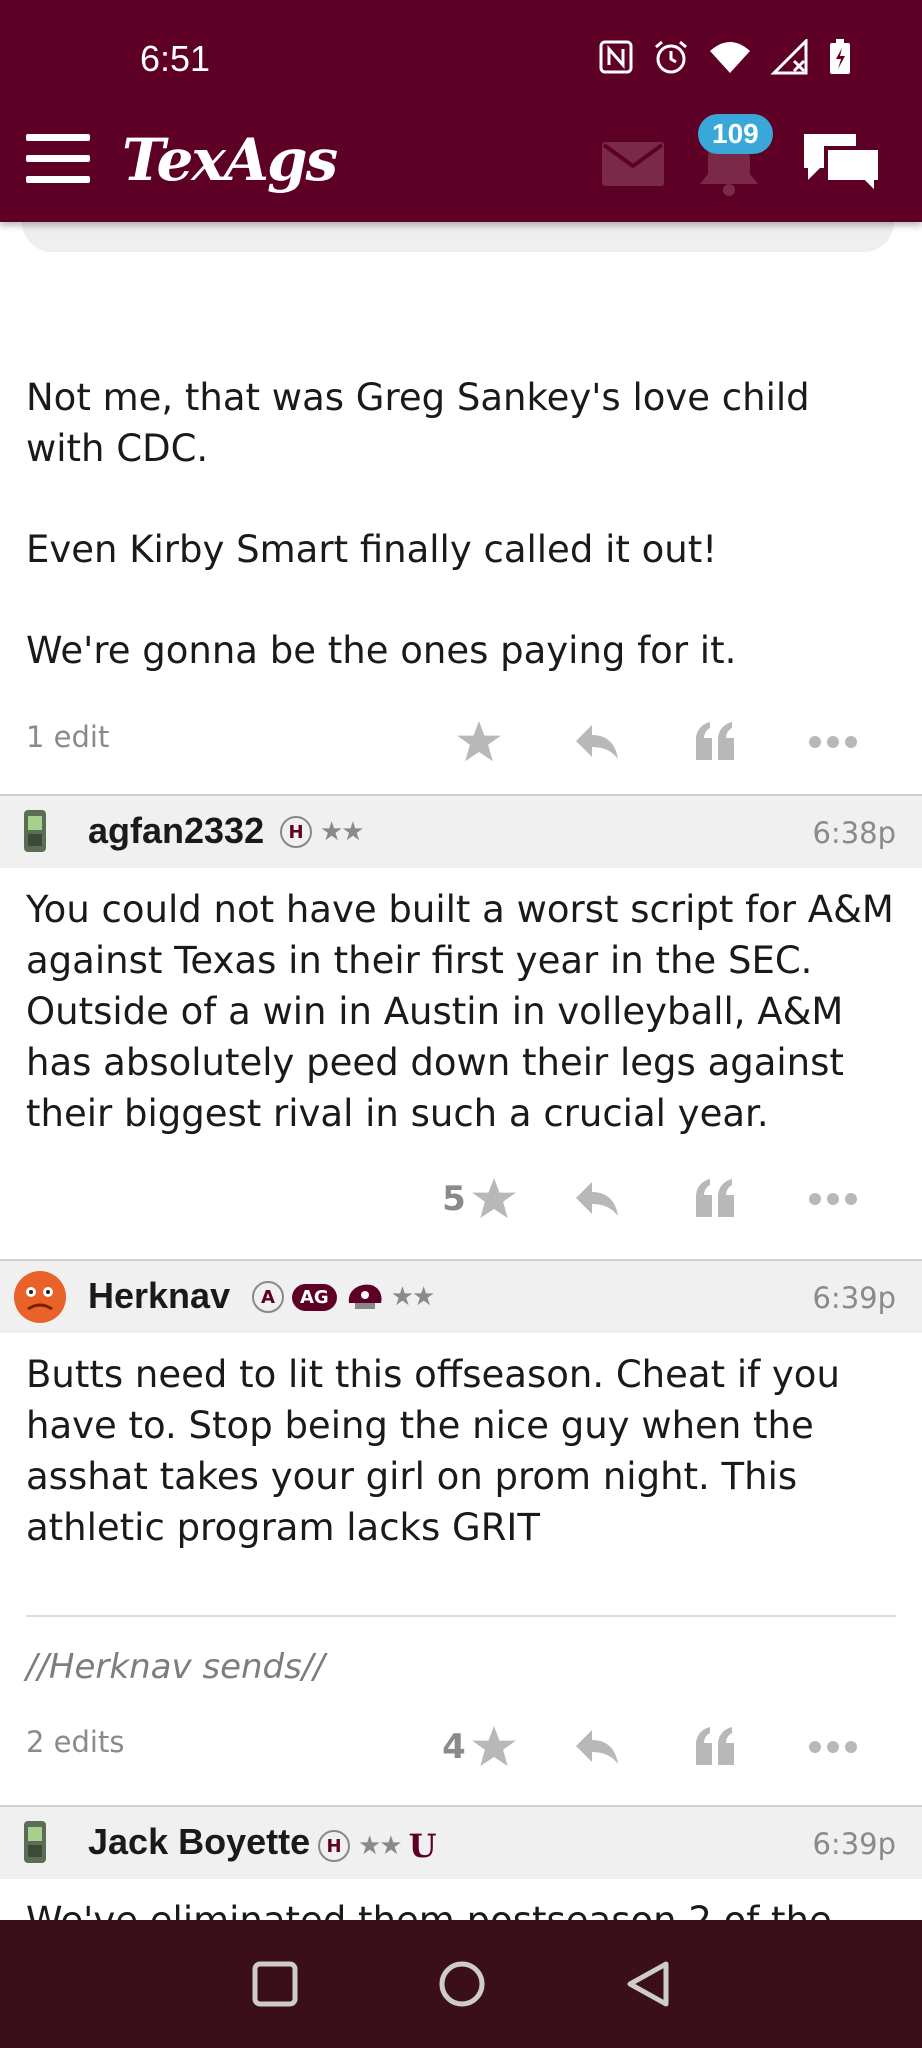 The image size is (922, 2048). I want to click on star-count: 5, so click(454, 1199).